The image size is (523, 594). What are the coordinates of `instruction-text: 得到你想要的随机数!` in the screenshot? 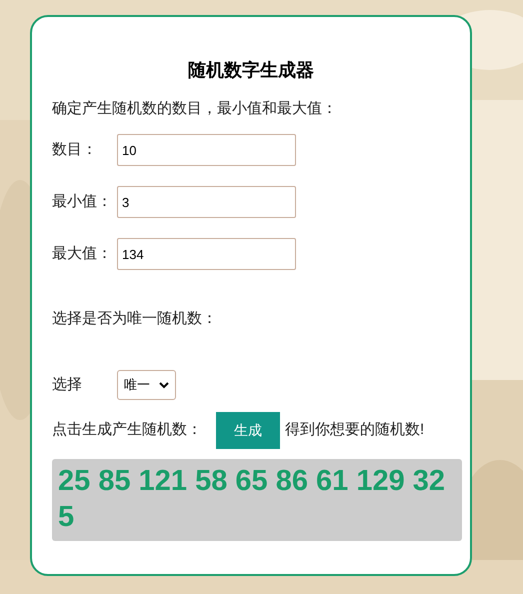 It's located at (354, 430).